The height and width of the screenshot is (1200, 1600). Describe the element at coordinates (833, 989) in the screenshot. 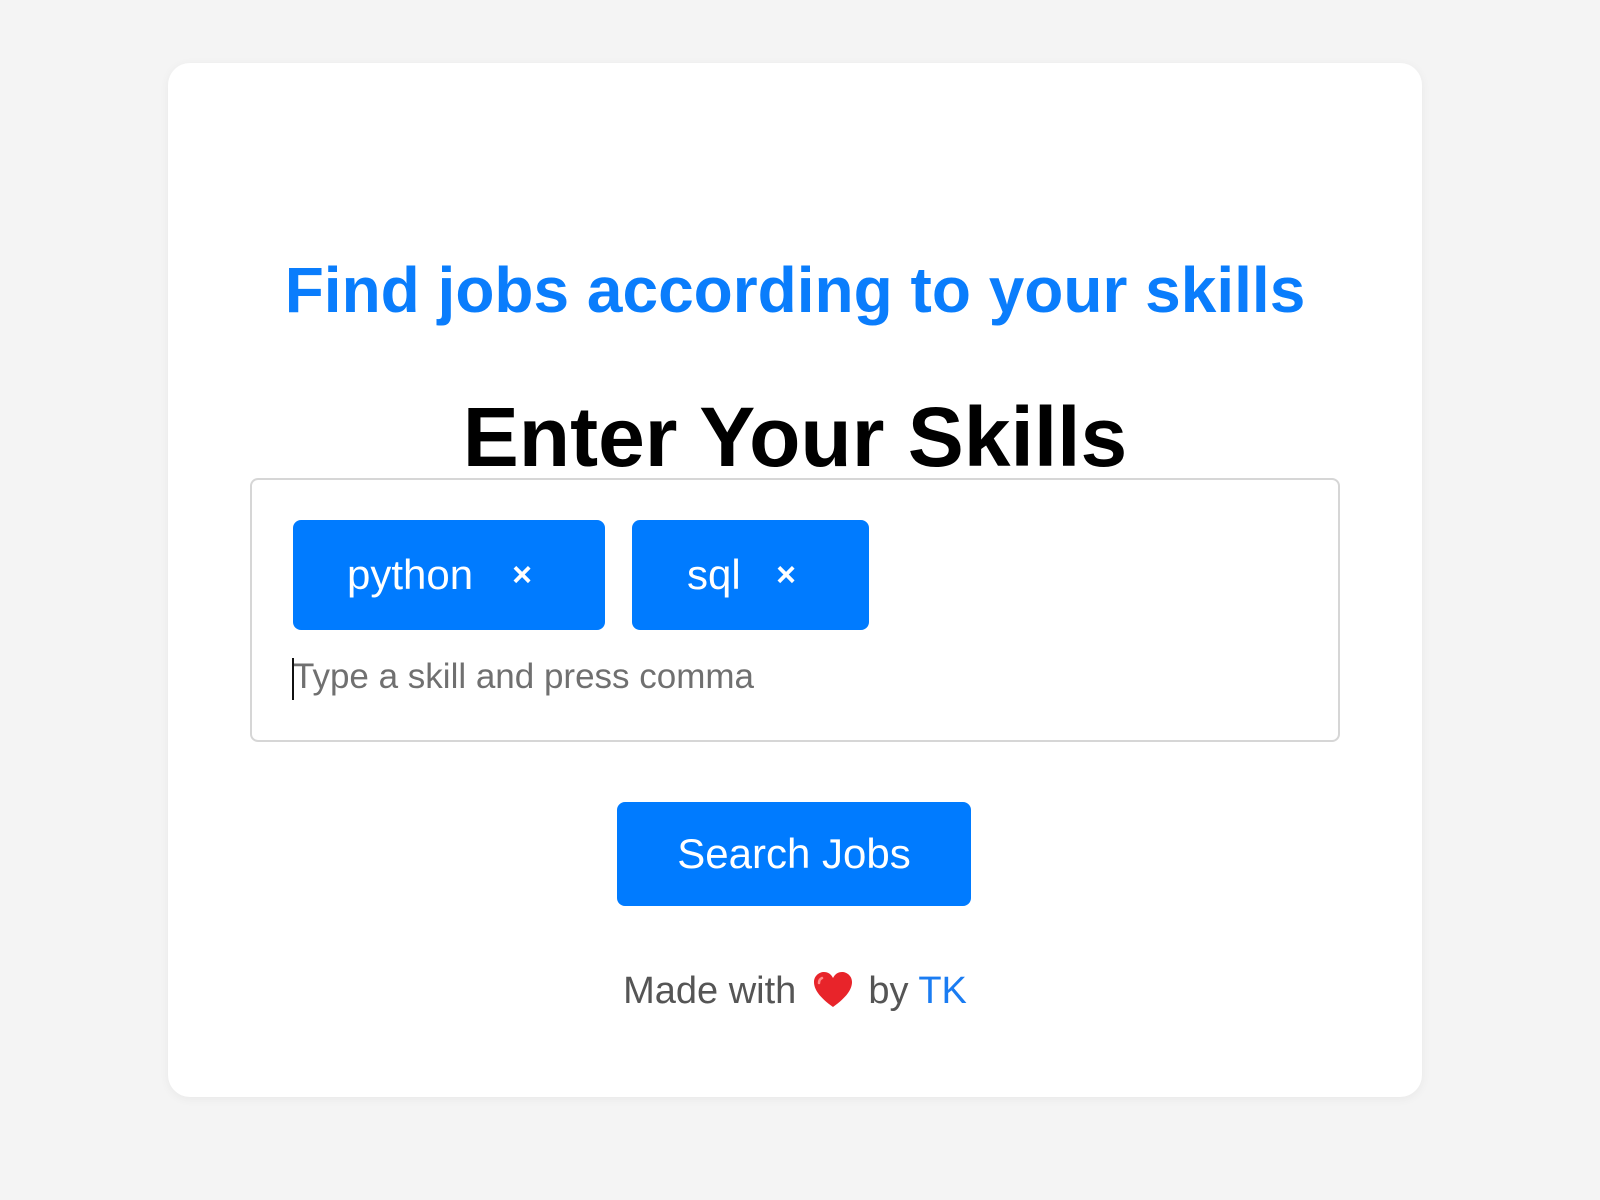

I see `heart-icon` at that location.